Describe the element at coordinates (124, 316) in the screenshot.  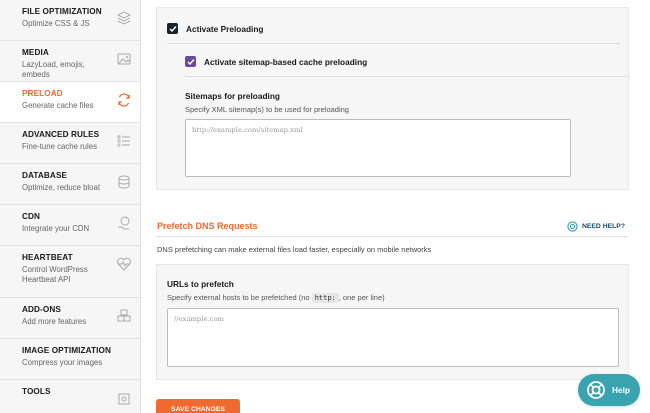
I see `addons-icon` at that location.